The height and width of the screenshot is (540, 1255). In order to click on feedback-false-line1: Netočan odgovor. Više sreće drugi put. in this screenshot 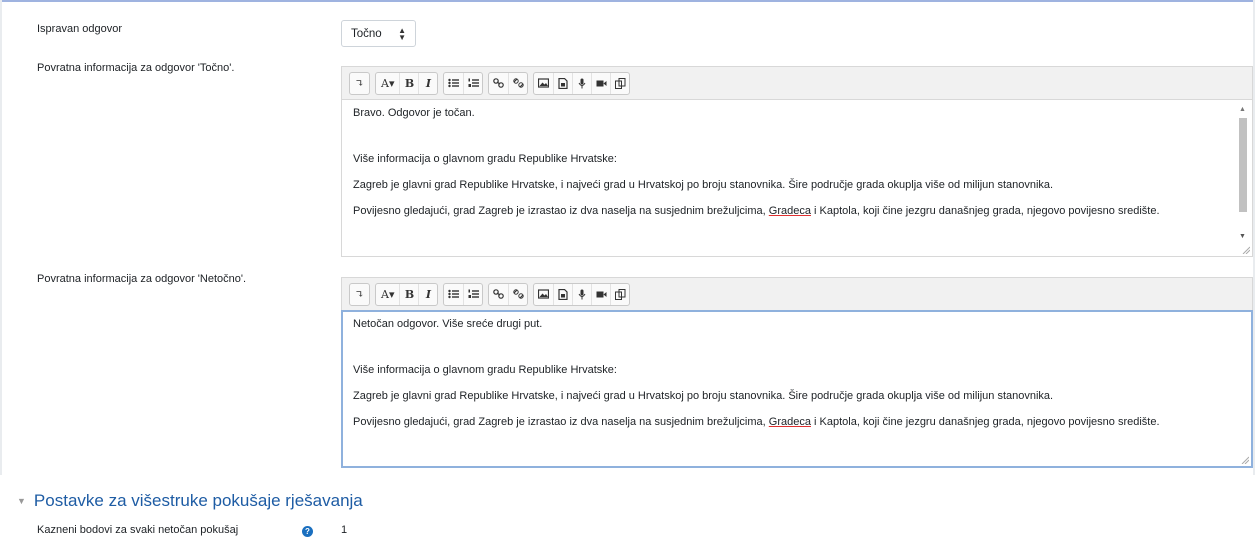, I will do `click(448, 324)`.